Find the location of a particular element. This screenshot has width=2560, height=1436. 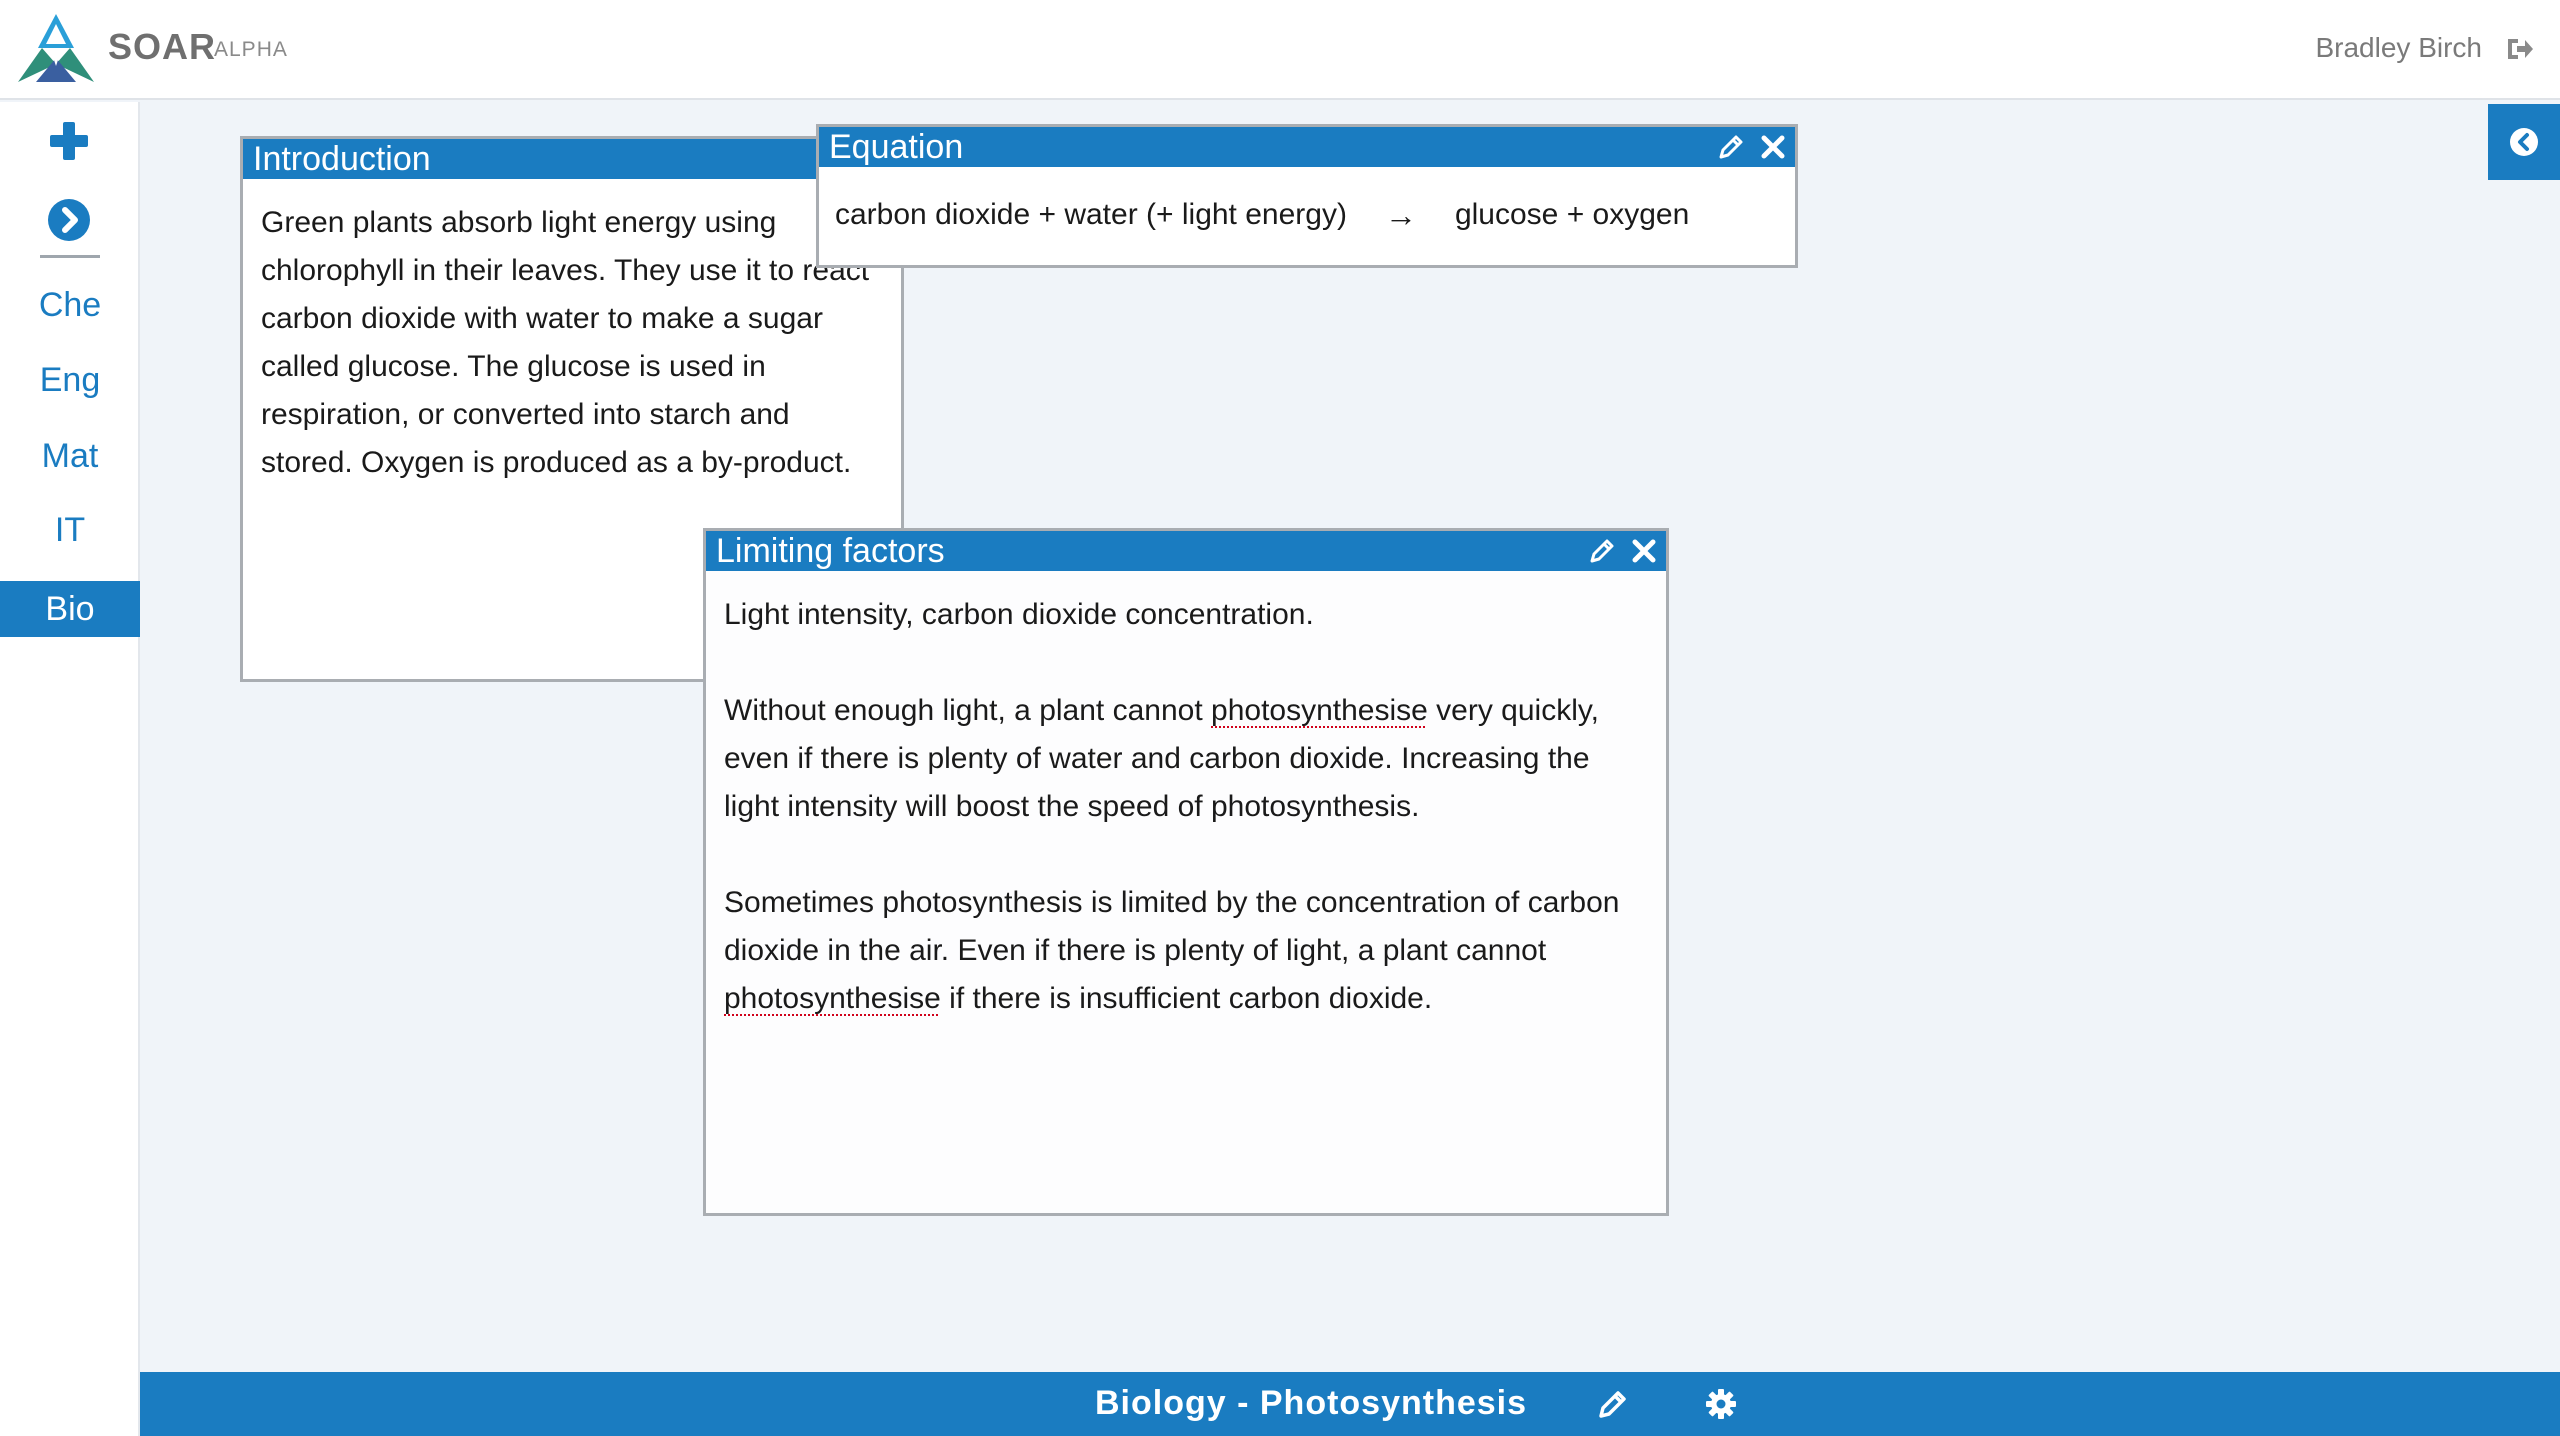

chevron-right-circle-icon is located at coordinates (69, 220).